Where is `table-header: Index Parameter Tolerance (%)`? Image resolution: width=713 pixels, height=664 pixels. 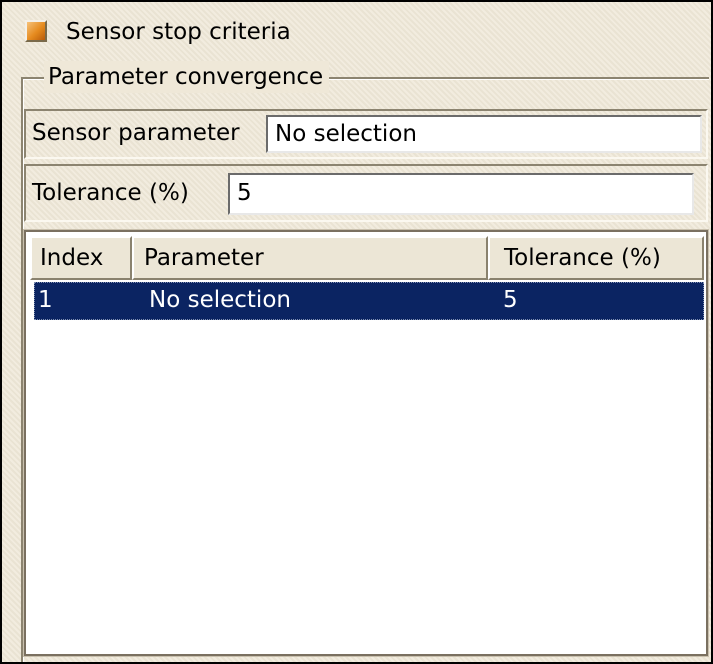
table-header: Index Parameter Tolerance (%) is located at coordinates (367, 258).